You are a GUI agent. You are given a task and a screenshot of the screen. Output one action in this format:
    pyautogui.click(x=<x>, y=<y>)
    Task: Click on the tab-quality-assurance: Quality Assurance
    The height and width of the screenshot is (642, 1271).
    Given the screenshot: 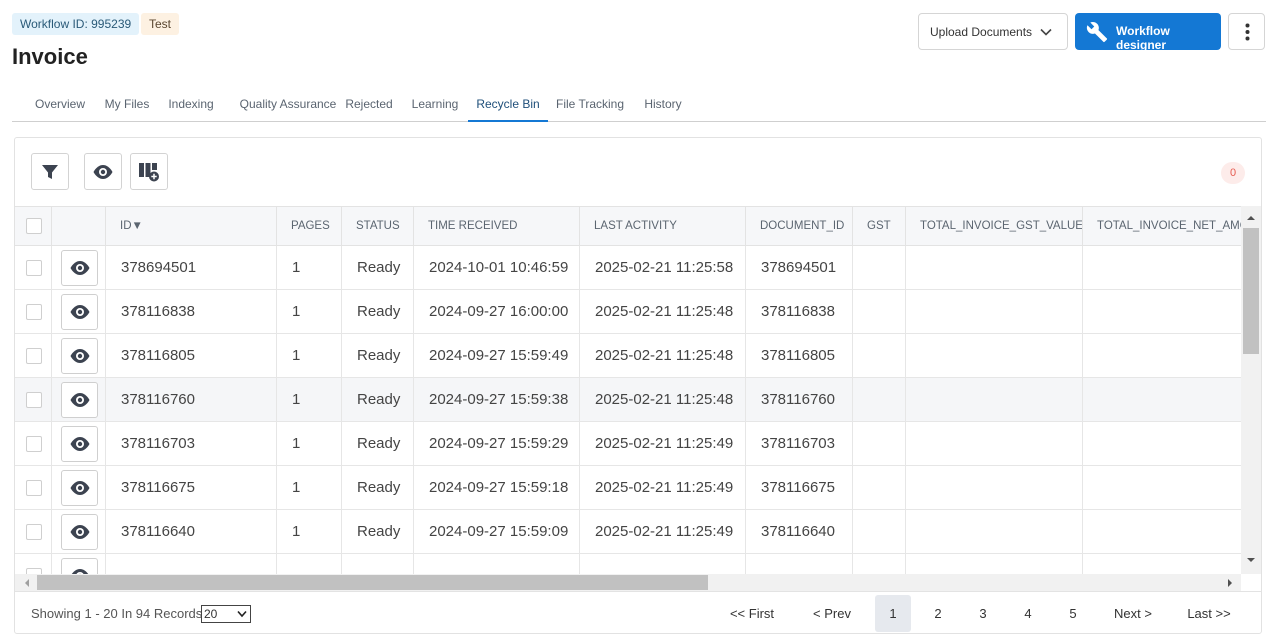 What is the action you would take?
    pyautogui.click(x=288, y=104)
    